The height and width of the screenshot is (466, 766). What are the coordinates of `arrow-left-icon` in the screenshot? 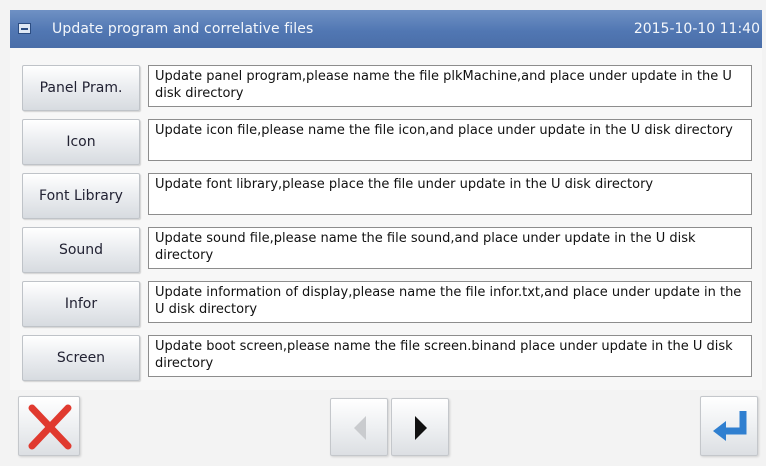 It's located at (360, 428).